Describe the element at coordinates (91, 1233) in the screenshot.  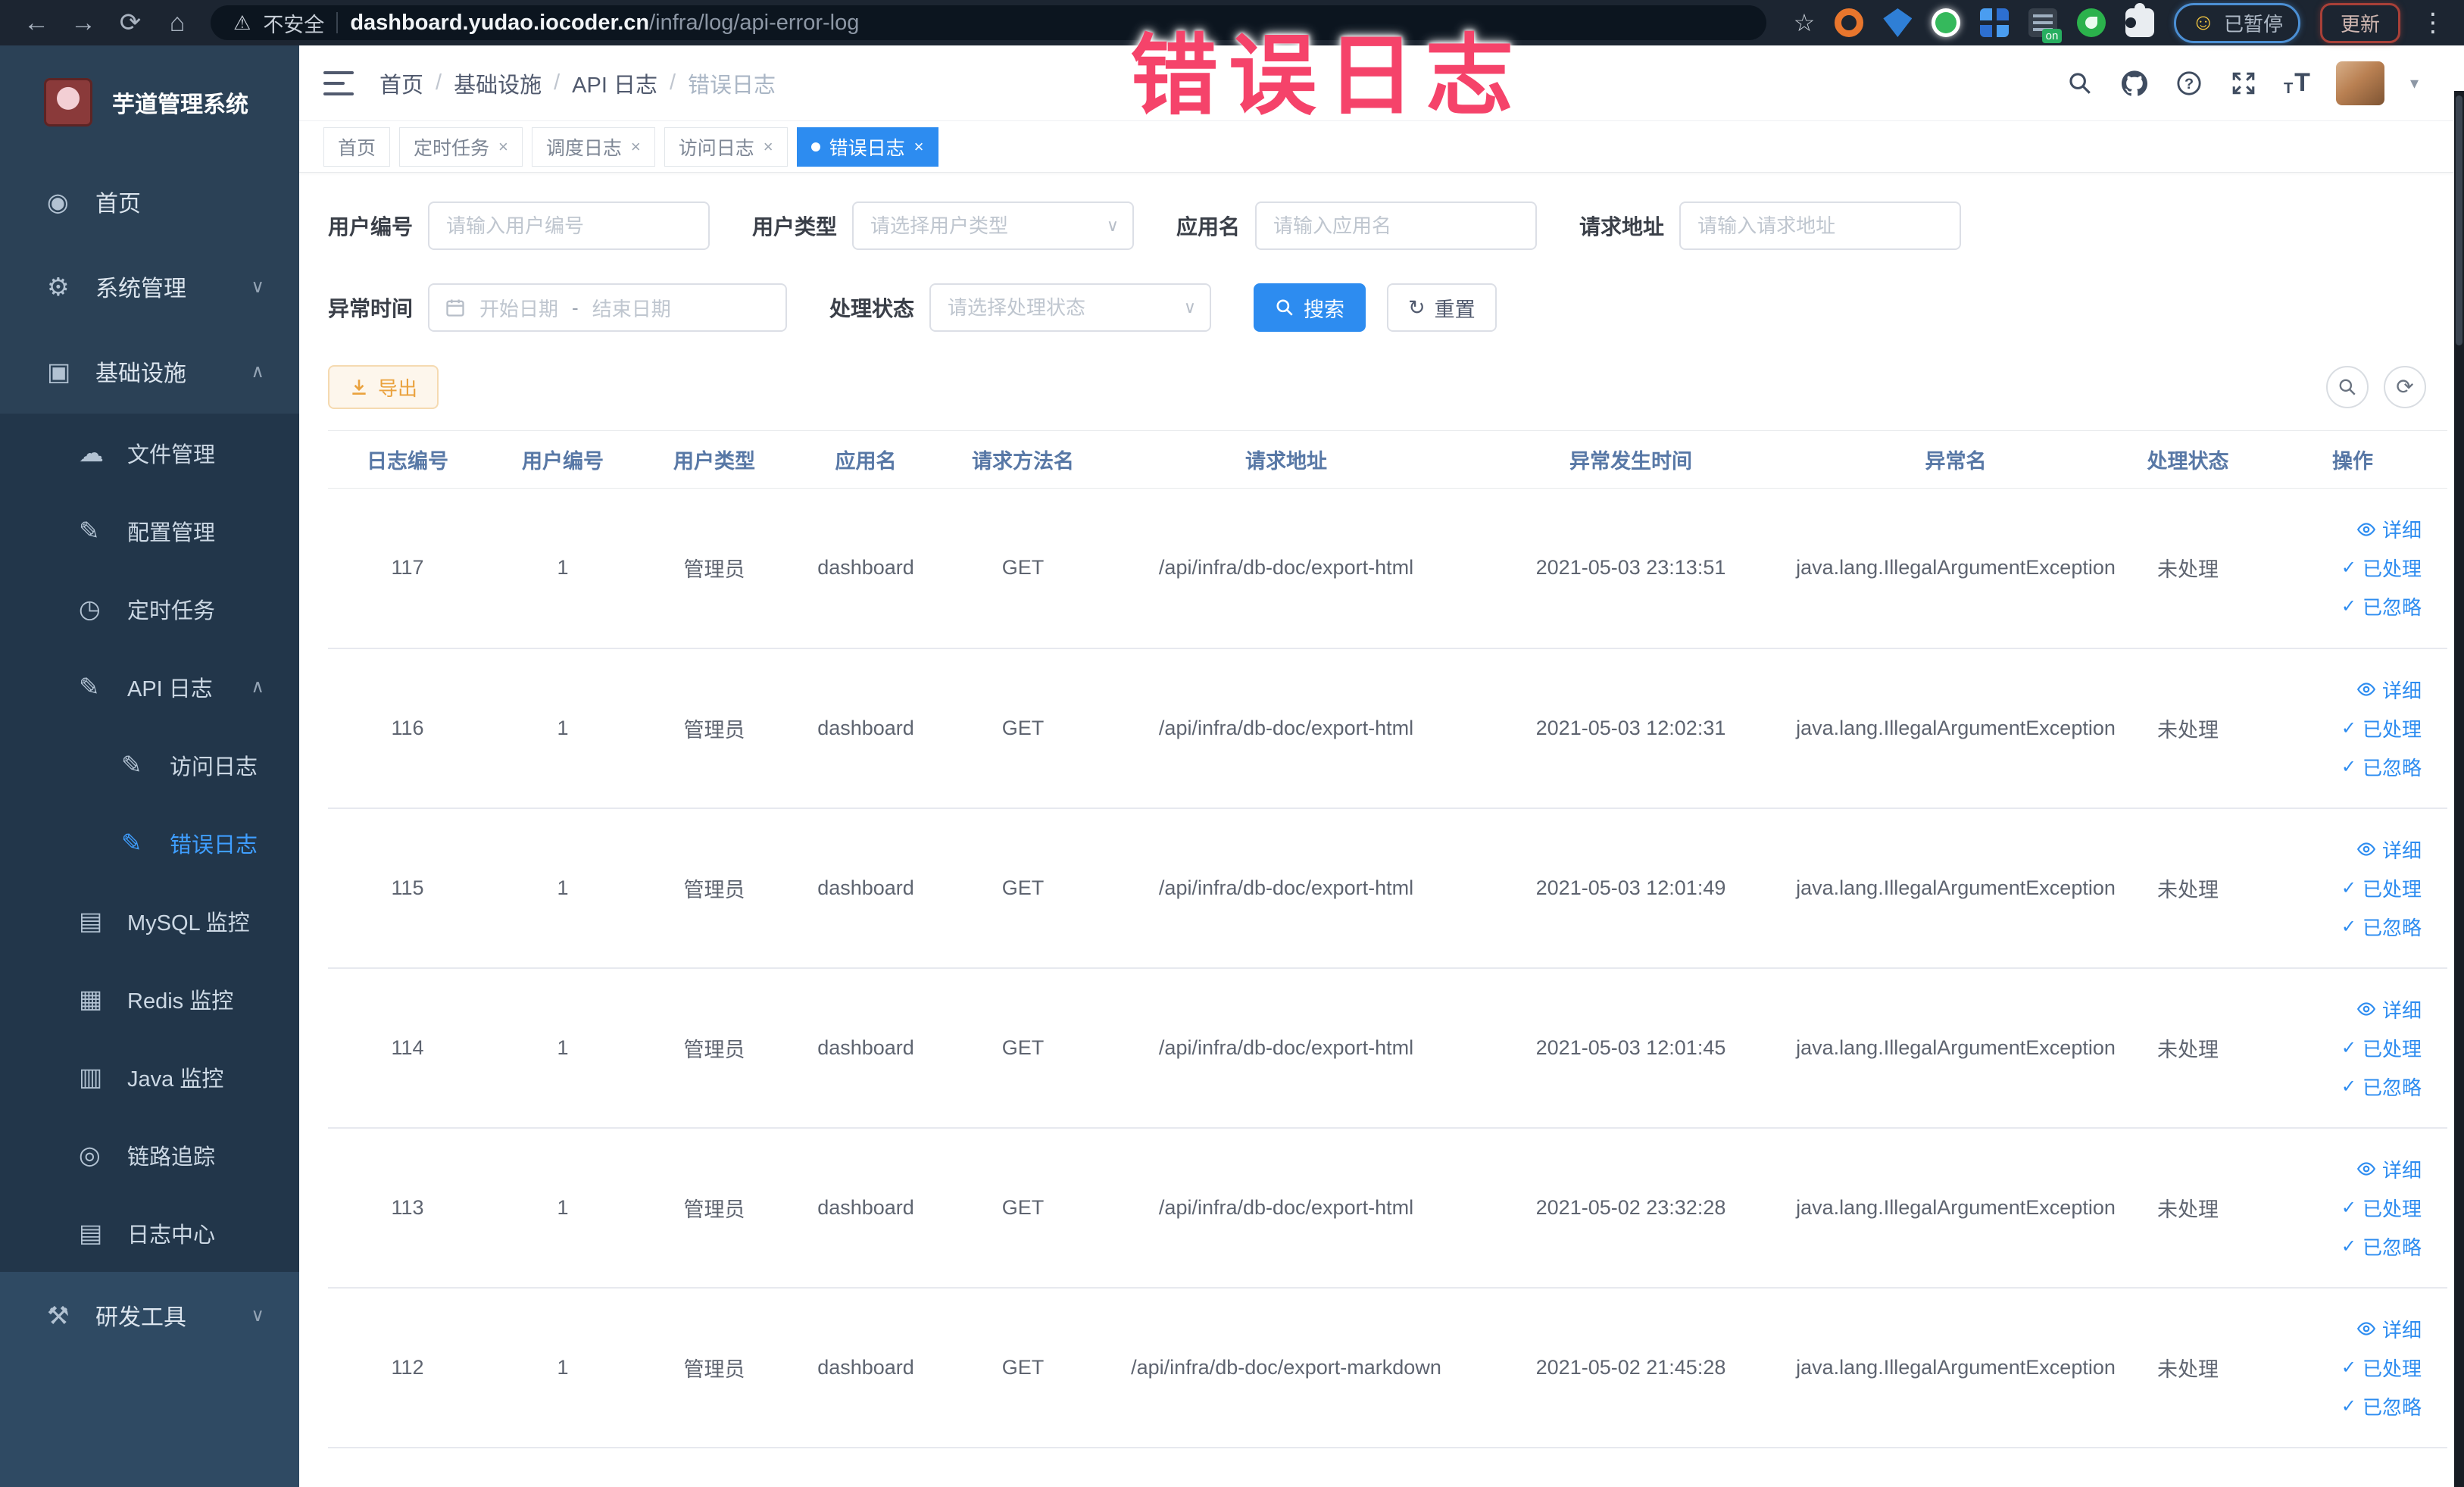
I see `log-center-icon: ▤` at that location.